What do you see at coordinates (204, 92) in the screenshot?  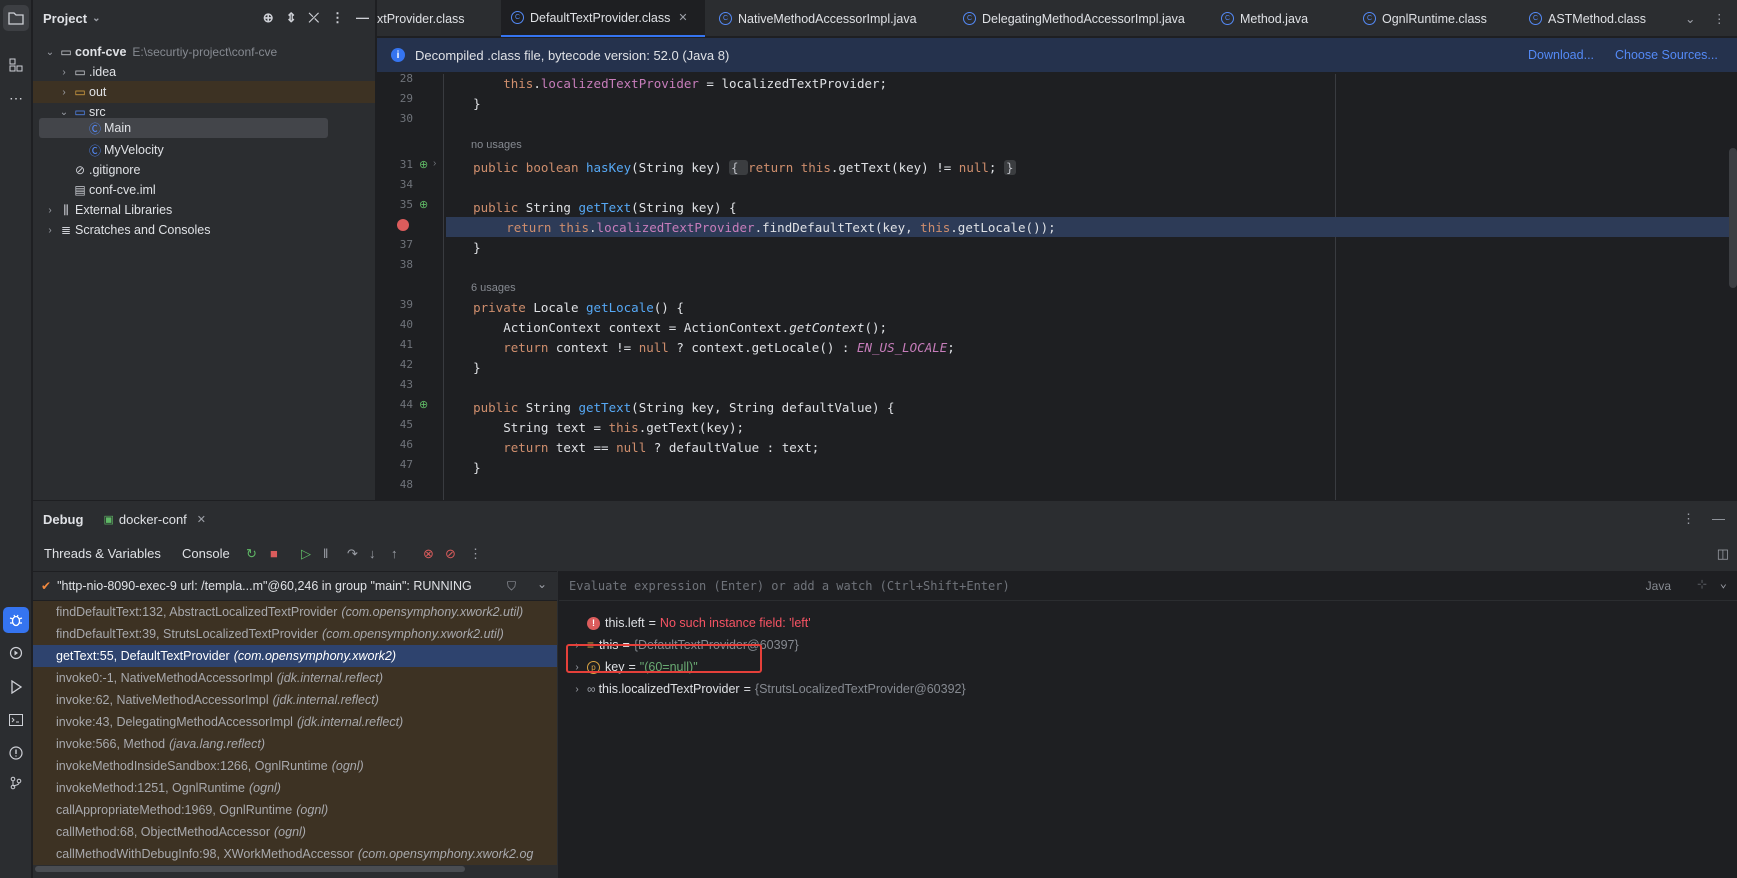 I see `tree-item-out: › ▭ out` at bounding box center [204, 92].